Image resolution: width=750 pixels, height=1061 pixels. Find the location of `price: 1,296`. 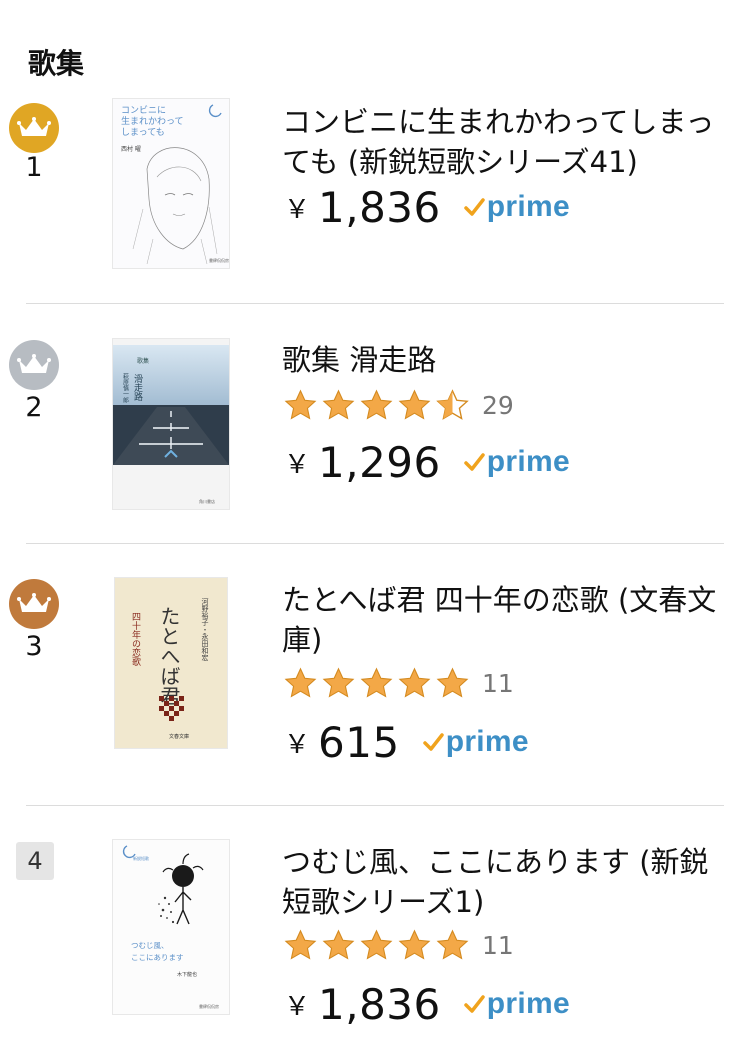

price: 1,296 is located at coordinates (379, 462).